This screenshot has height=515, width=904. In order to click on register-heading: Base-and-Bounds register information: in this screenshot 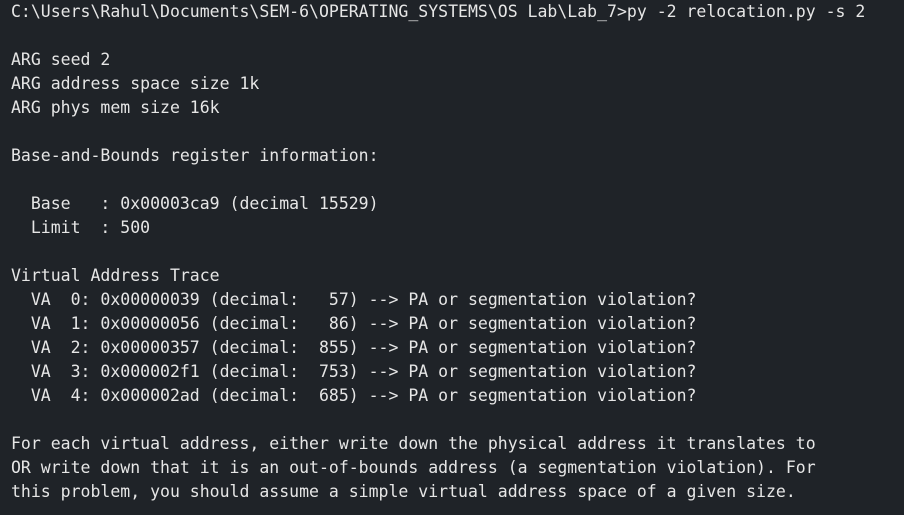, I will do `click(195, 155)`.